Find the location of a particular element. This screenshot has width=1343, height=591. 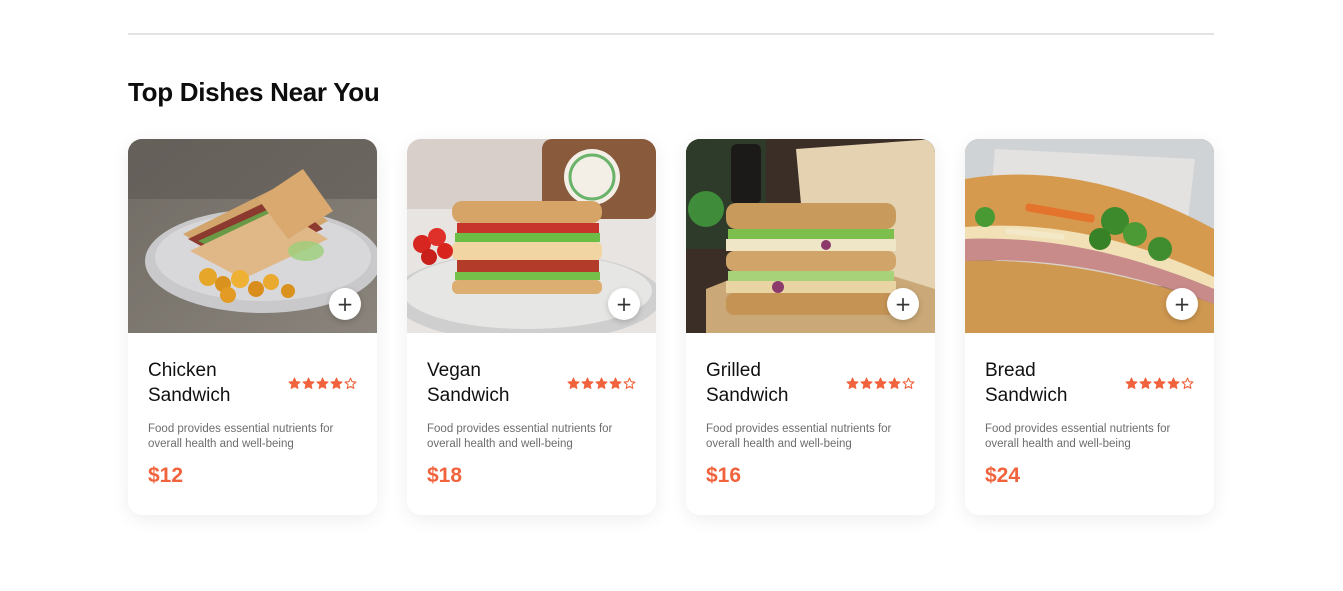

dish-price: $12 is located at coordinates (166, 475).